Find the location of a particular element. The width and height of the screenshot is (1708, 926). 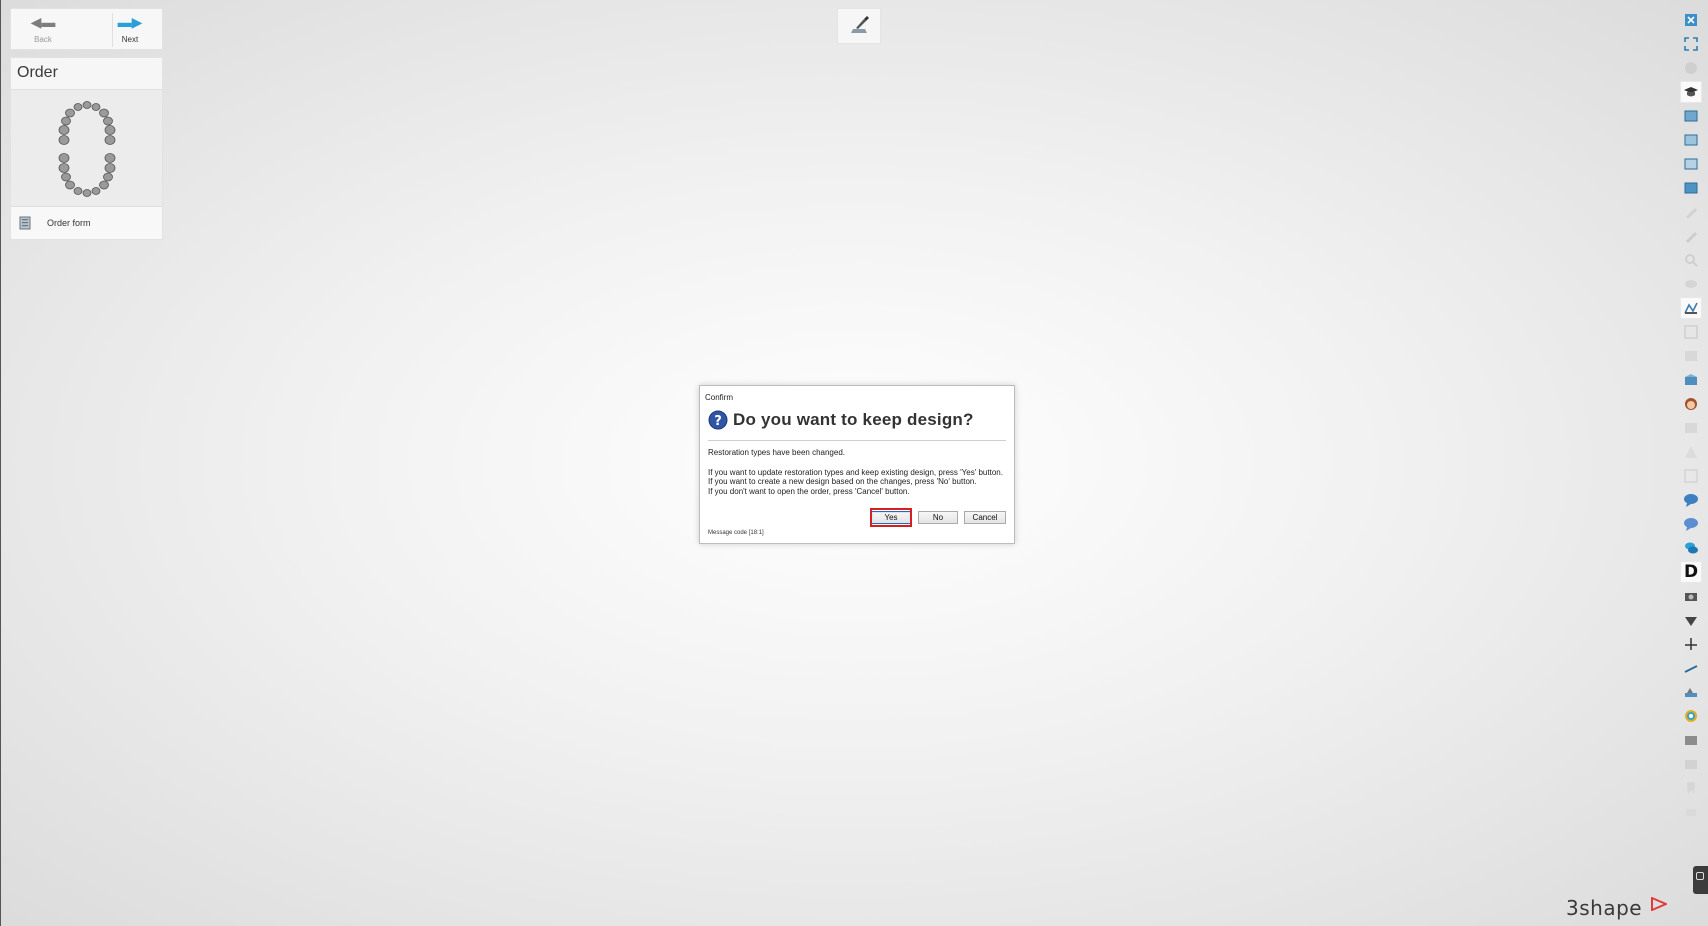

face-icon is located at coordinates (1691, 404).